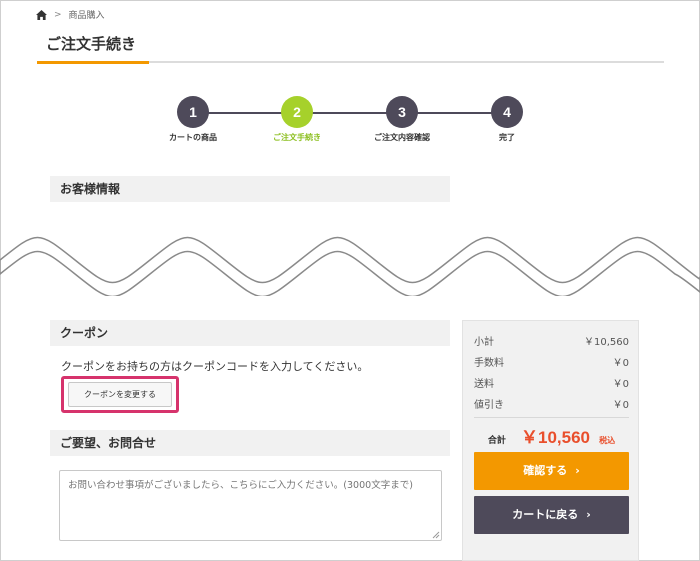 This screenshot has height=561, width=700. I want to click on resize-grip-icon, so click(436, 535).